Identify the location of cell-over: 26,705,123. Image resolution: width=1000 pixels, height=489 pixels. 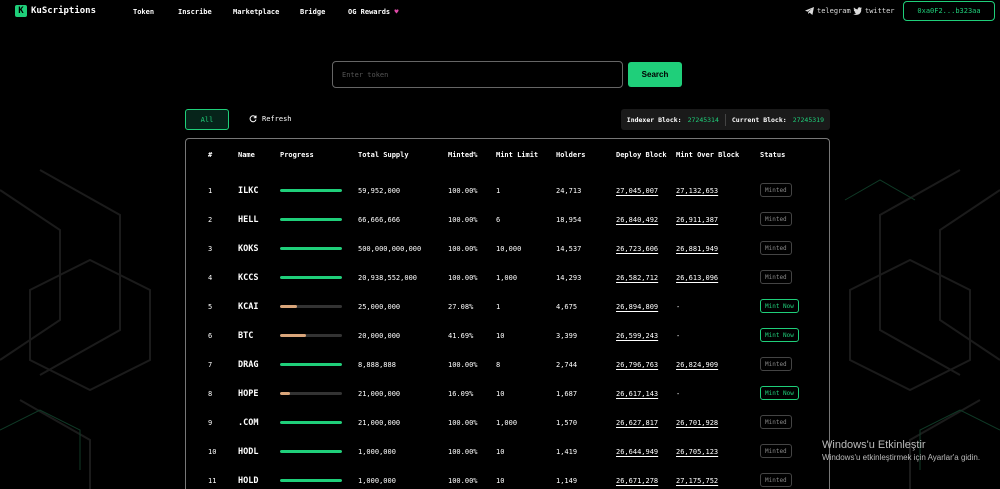
(697, 452).